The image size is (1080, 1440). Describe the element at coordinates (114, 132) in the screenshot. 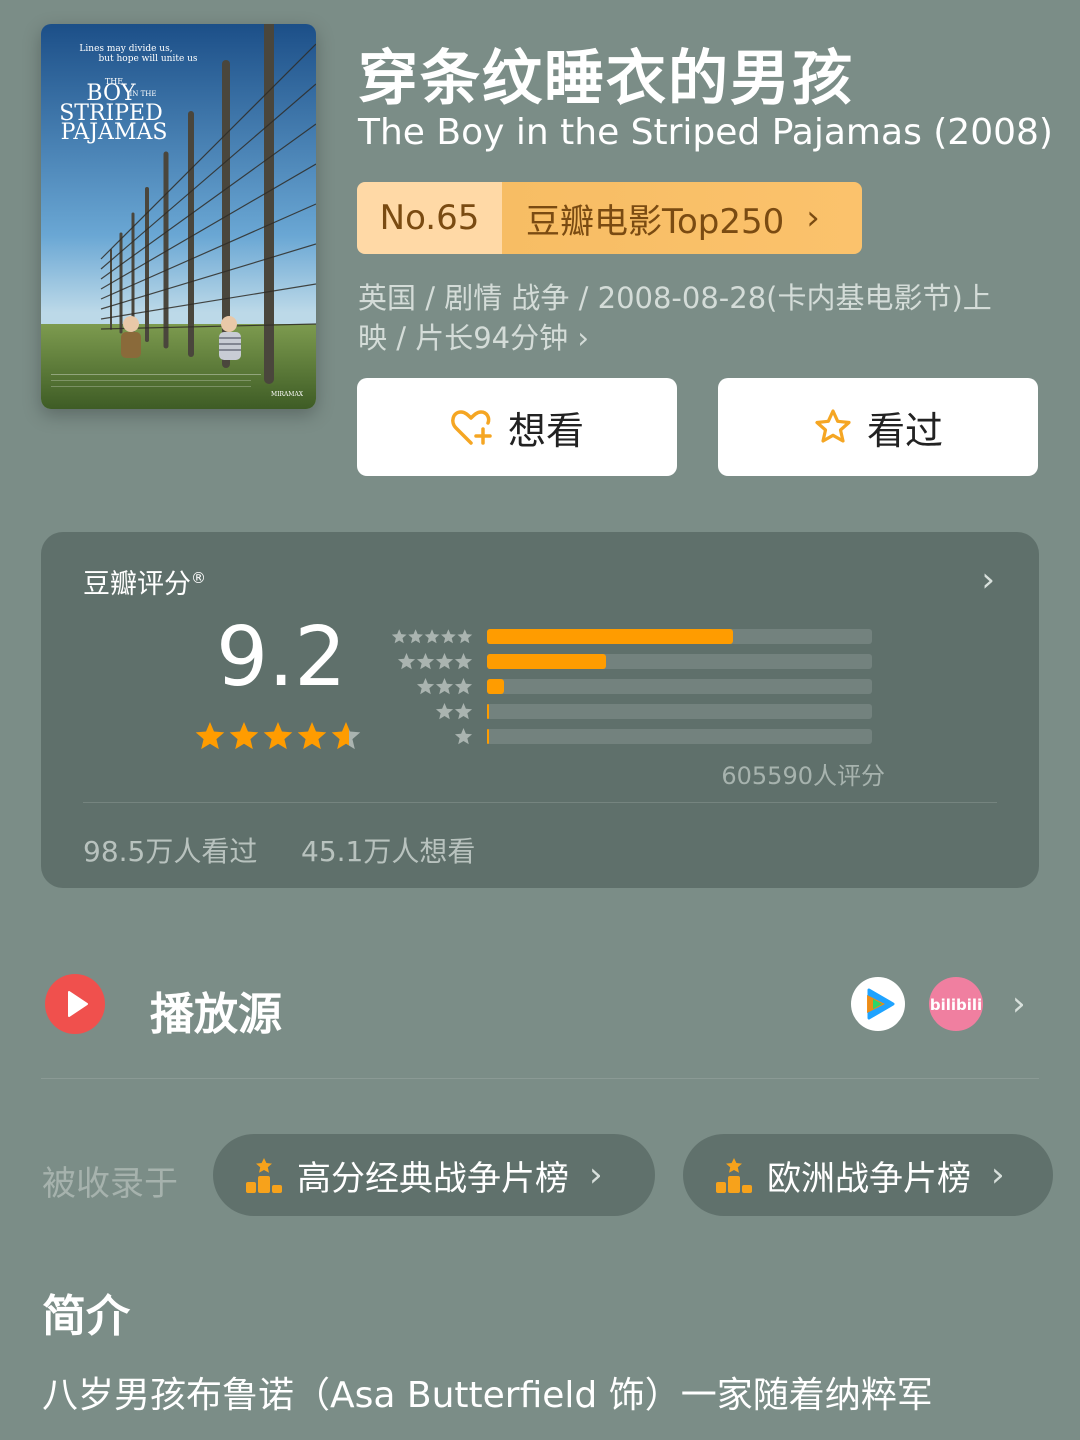

I see `poster-title-pajamas: PAJAMAS` at that location.